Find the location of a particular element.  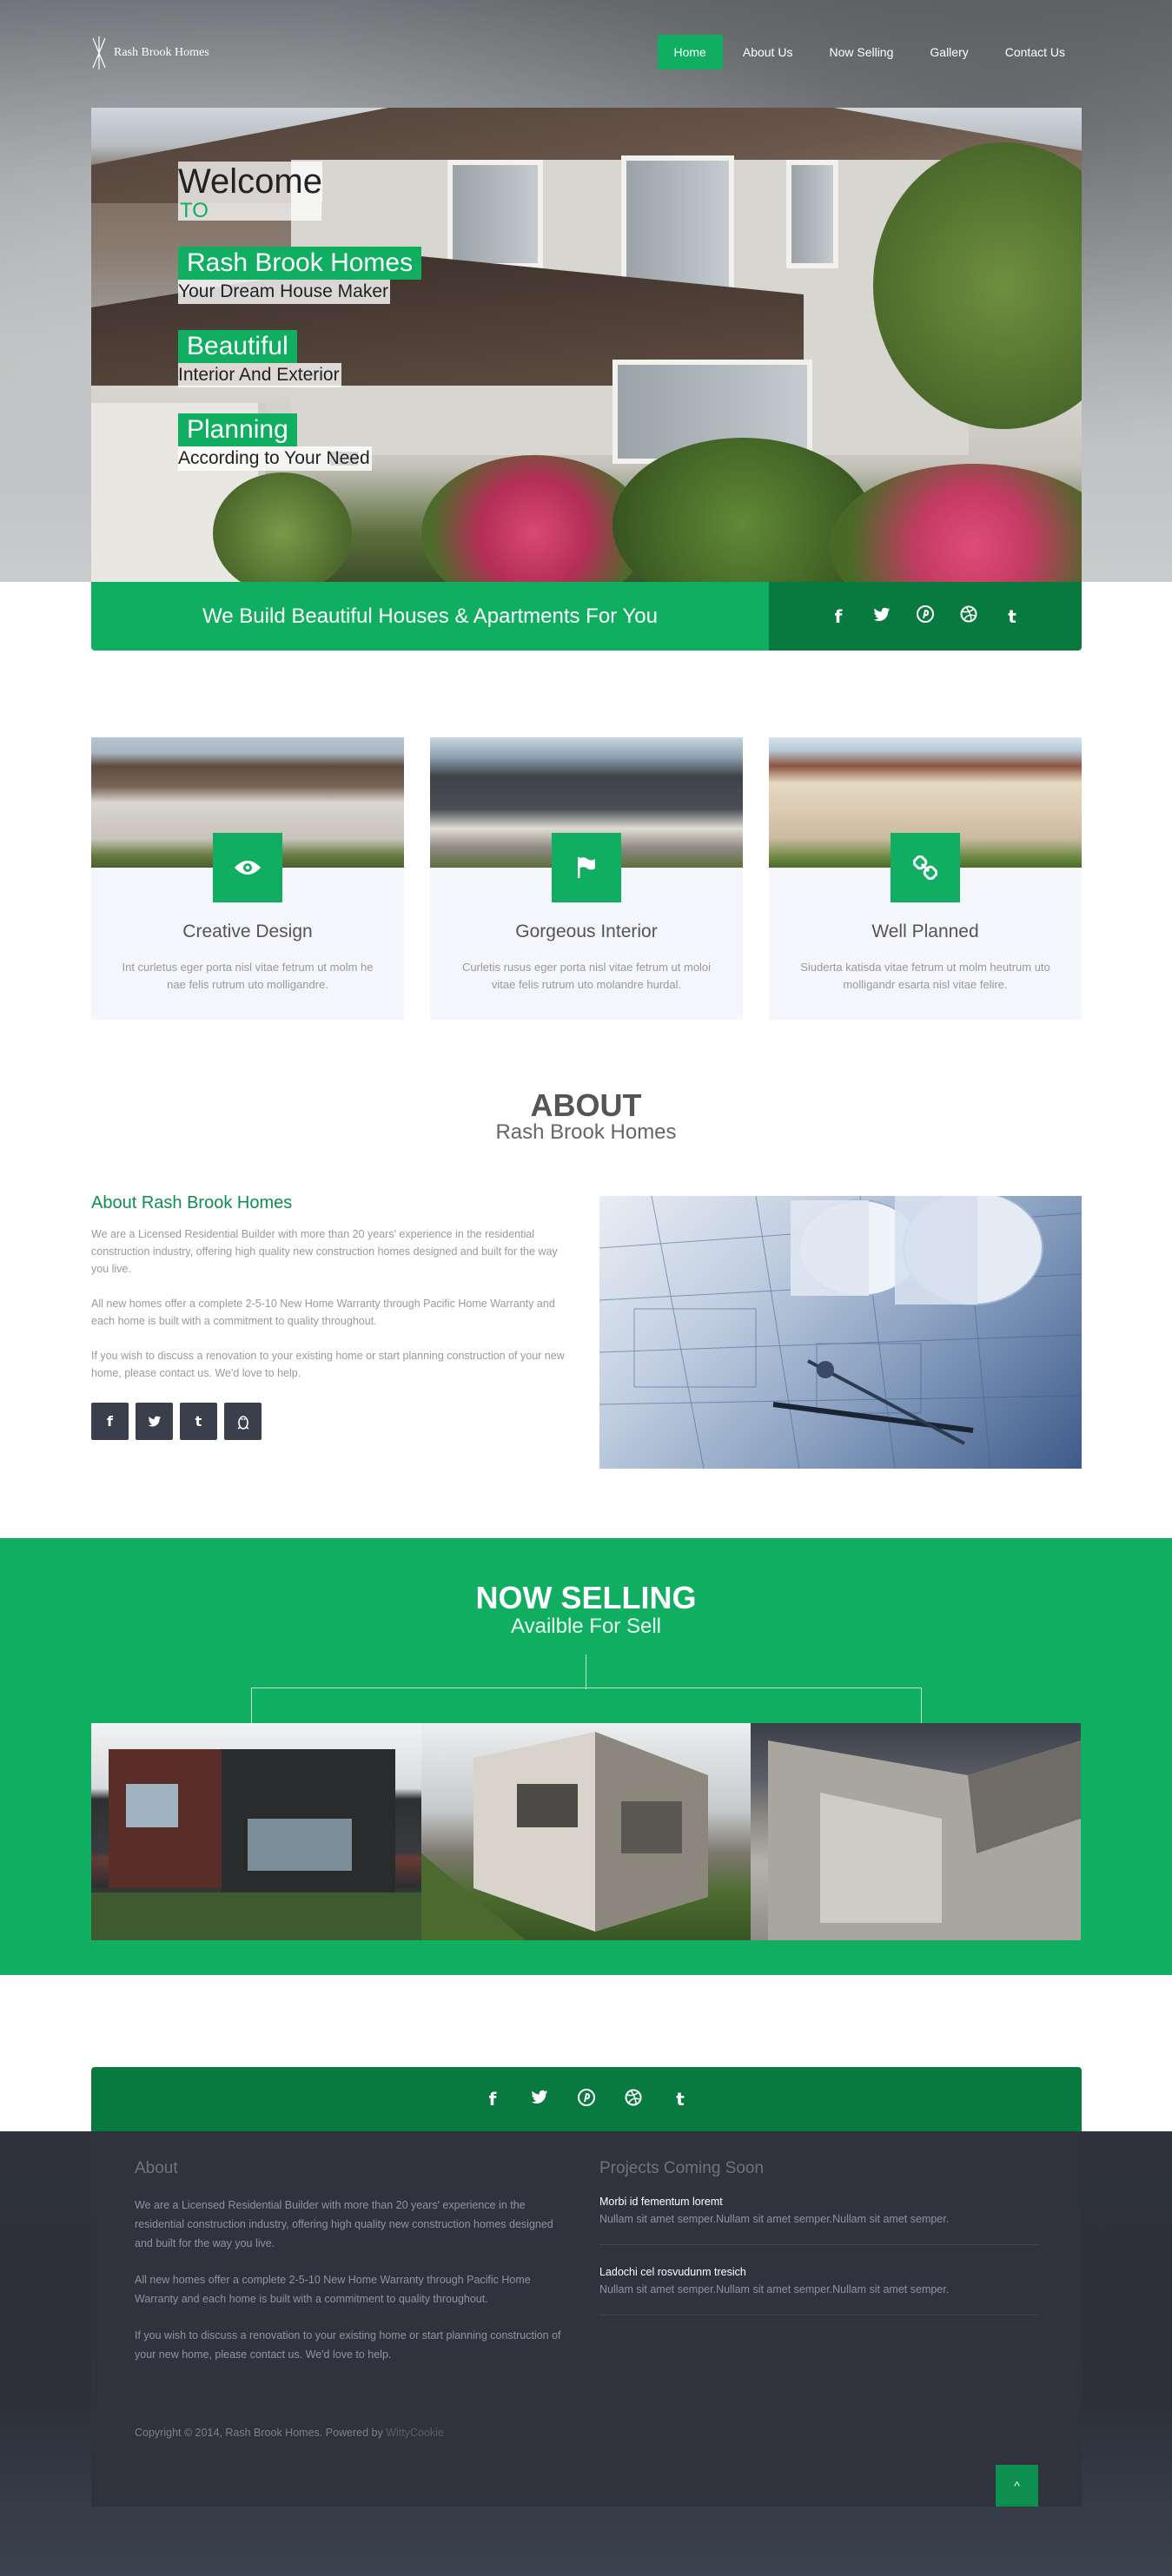

nav-now-selling: Now Selling is located at coordinates (861, 52).